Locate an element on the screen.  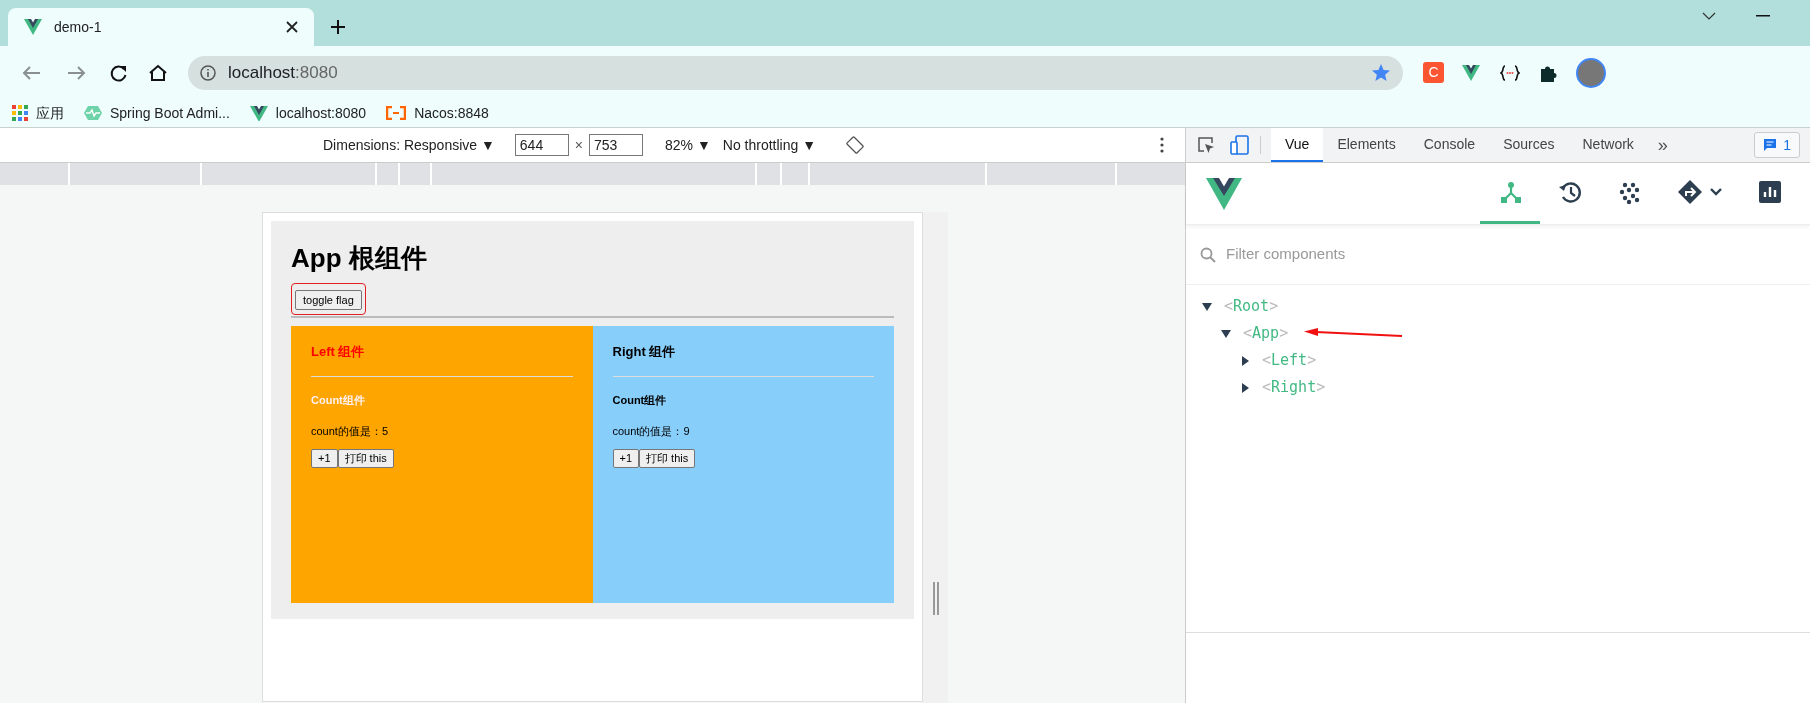
device-toggle-icon is located at coordinates (1240, 145).